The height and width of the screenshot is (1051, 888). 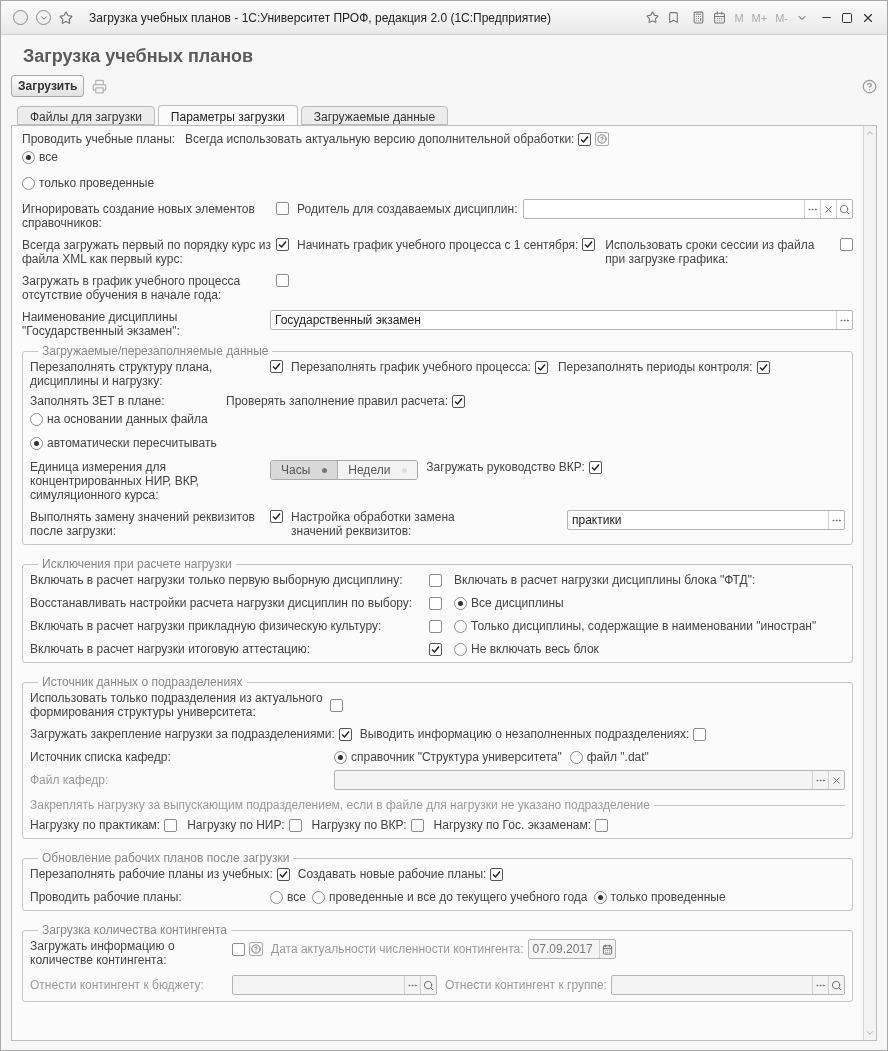 What do you see at coordinates (236, 825) in the screenshot?
I see `field-label: Нагрузку по НИР:` at bounding box center [236, 825].